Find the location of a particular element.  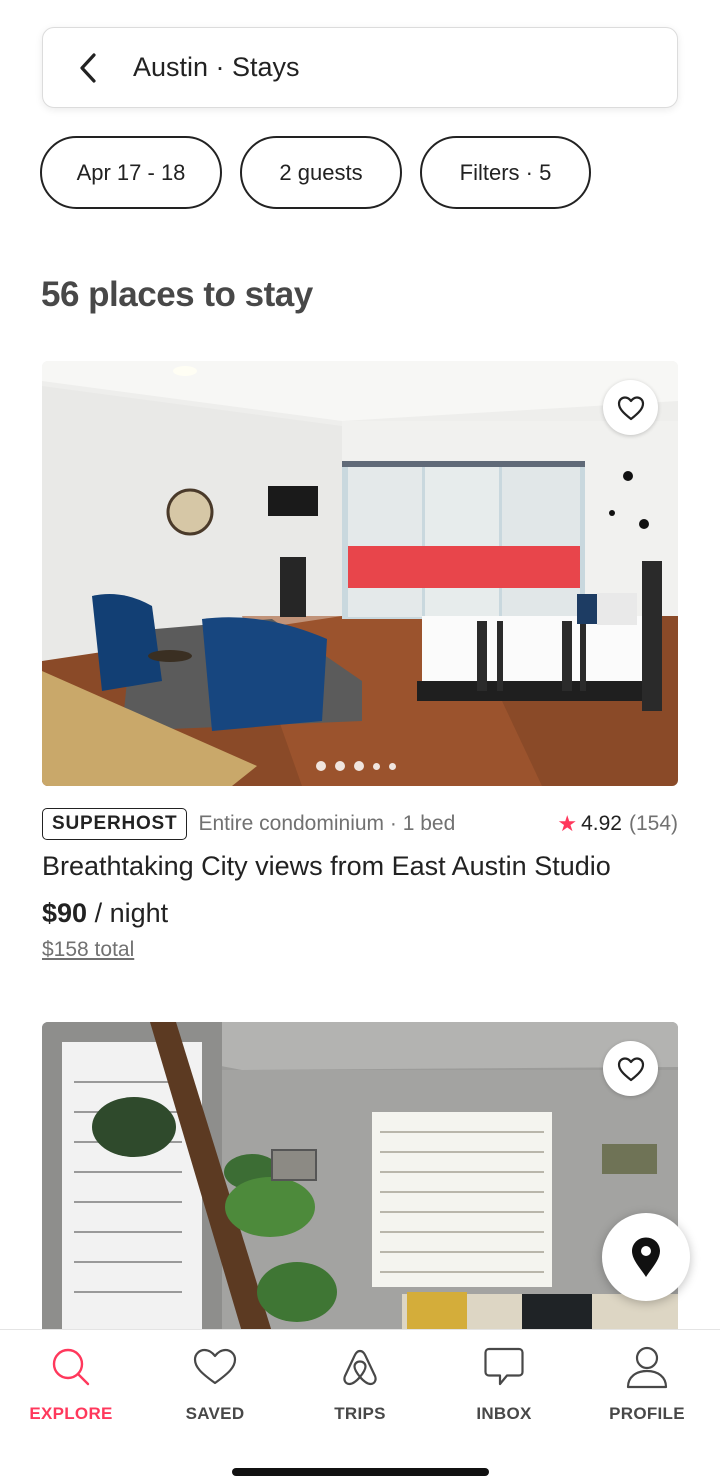

message-icon is located at coordinates (504, 1366).